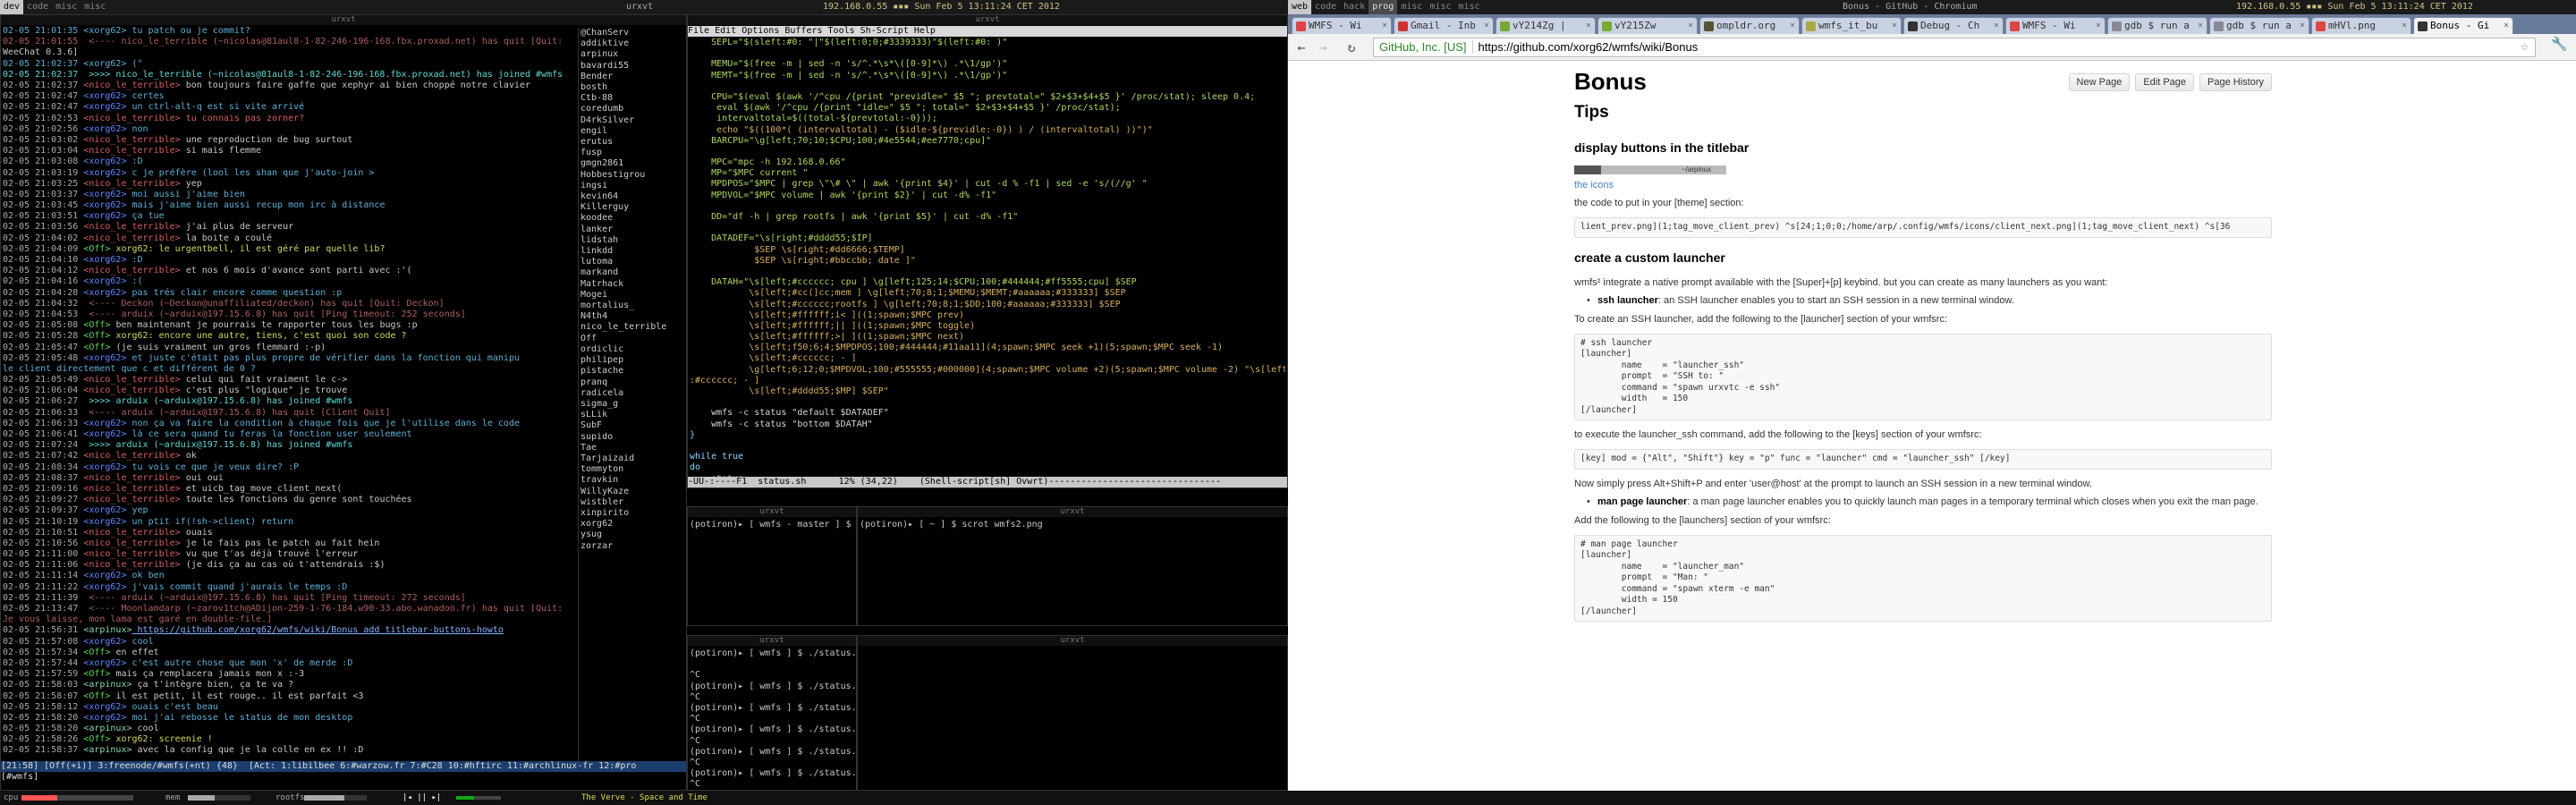 Image resolution: width=2576 pixels, height=805 pixels. I want to click on nick-item: coredumb, so click(632, 109).